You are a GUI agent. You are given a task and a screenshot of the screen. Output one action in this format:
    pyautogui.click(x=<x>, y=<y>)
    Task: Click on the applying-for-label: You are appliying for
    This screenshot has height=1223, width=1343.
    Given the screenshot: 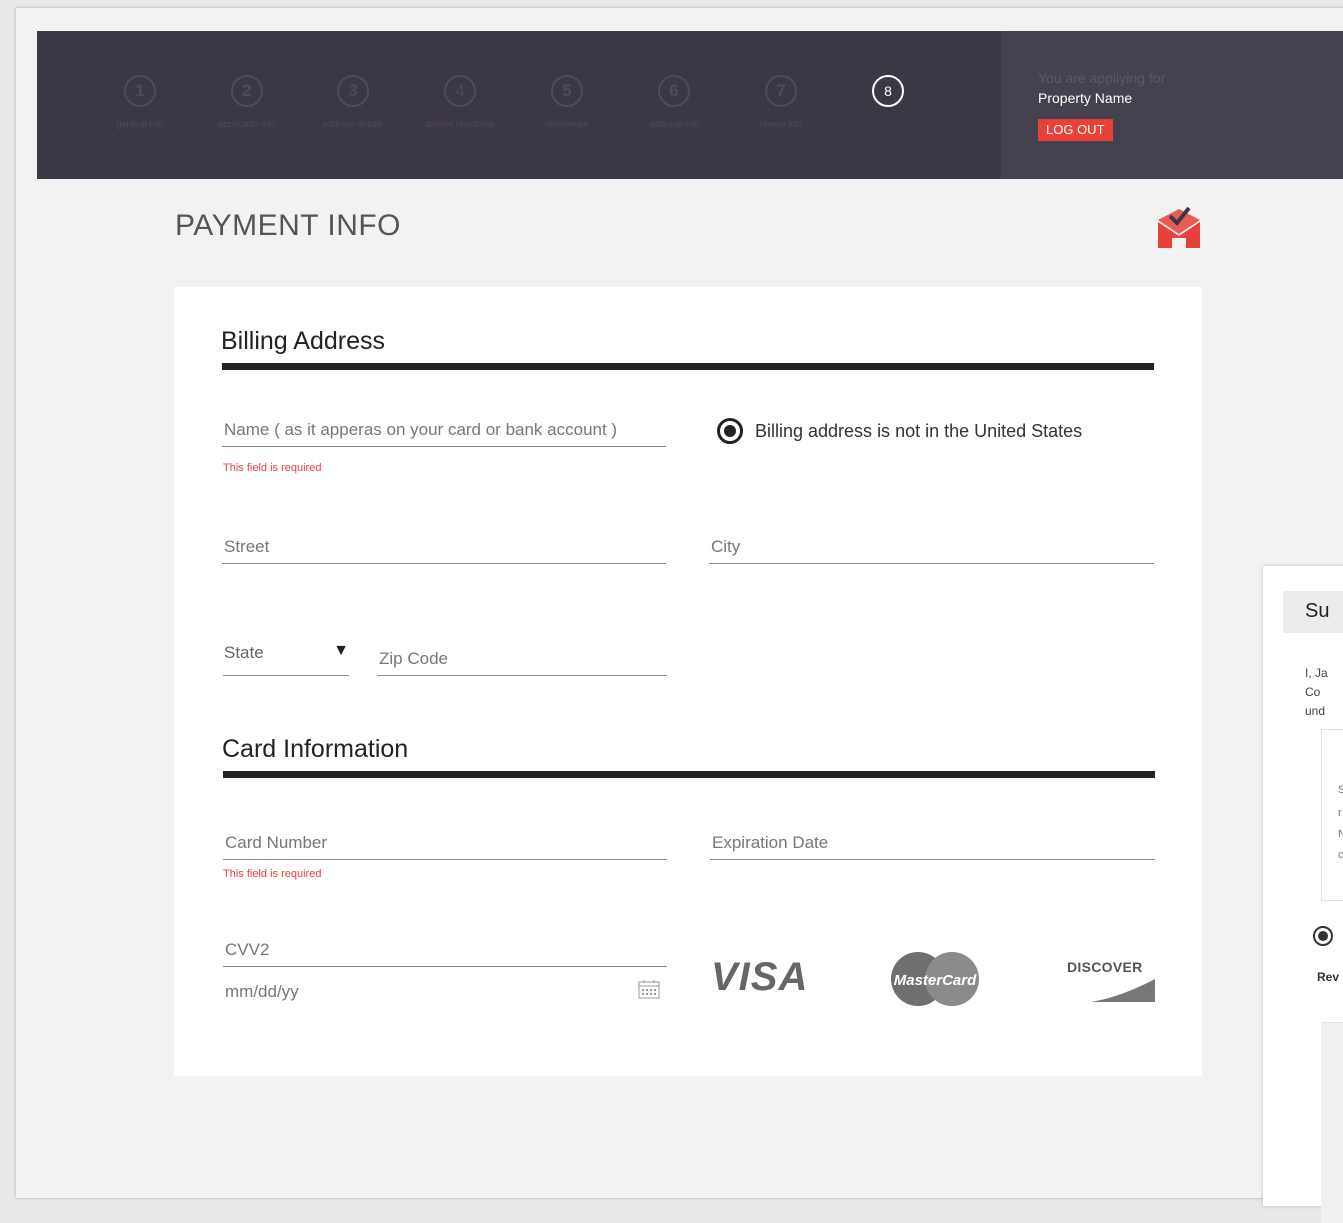 What is the action you would take?
    pyautogui.click(x=1102, y=78)
    